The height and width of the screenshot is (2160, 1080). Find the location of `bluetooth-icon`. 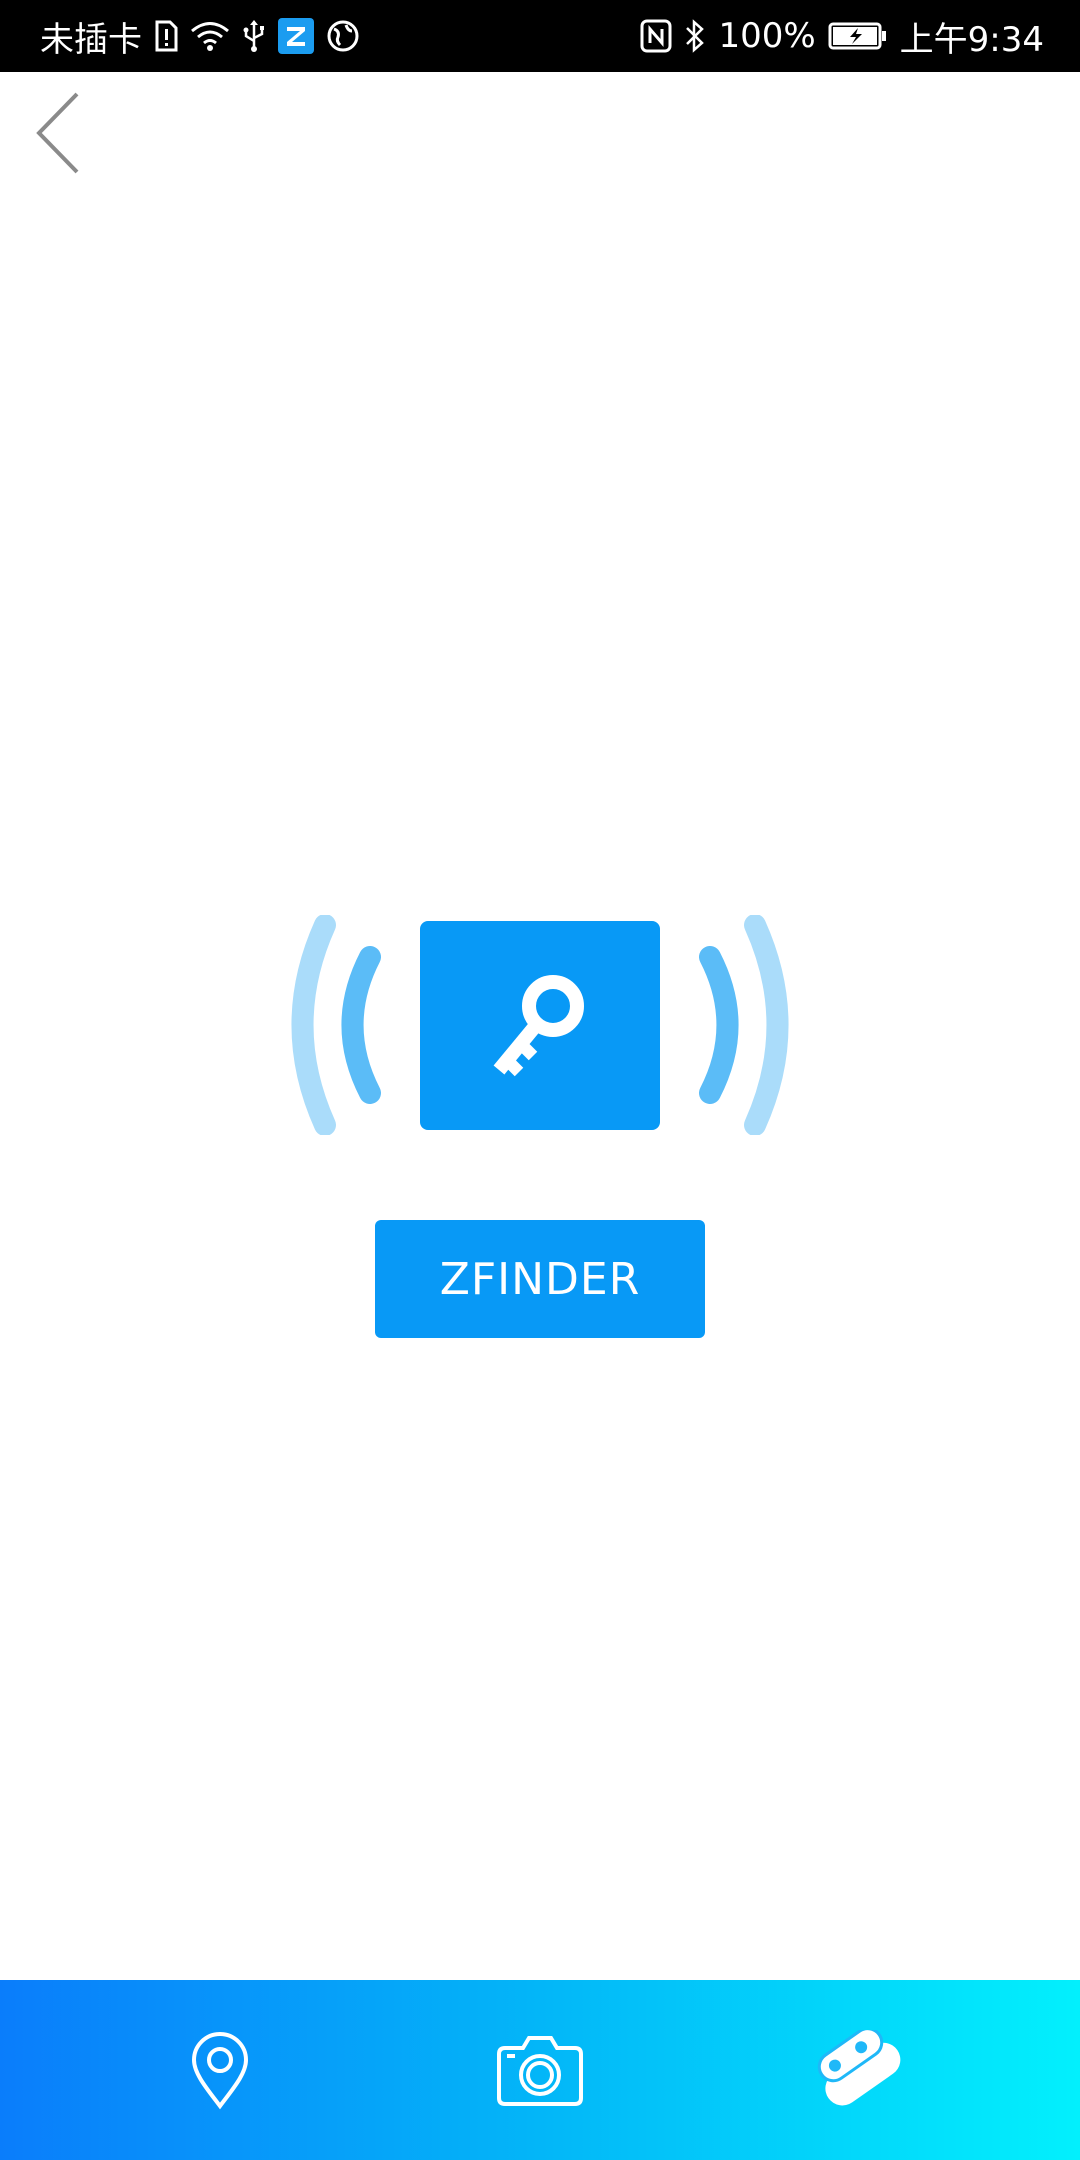

bluetooth-icon is located at coordinates (695, 36).